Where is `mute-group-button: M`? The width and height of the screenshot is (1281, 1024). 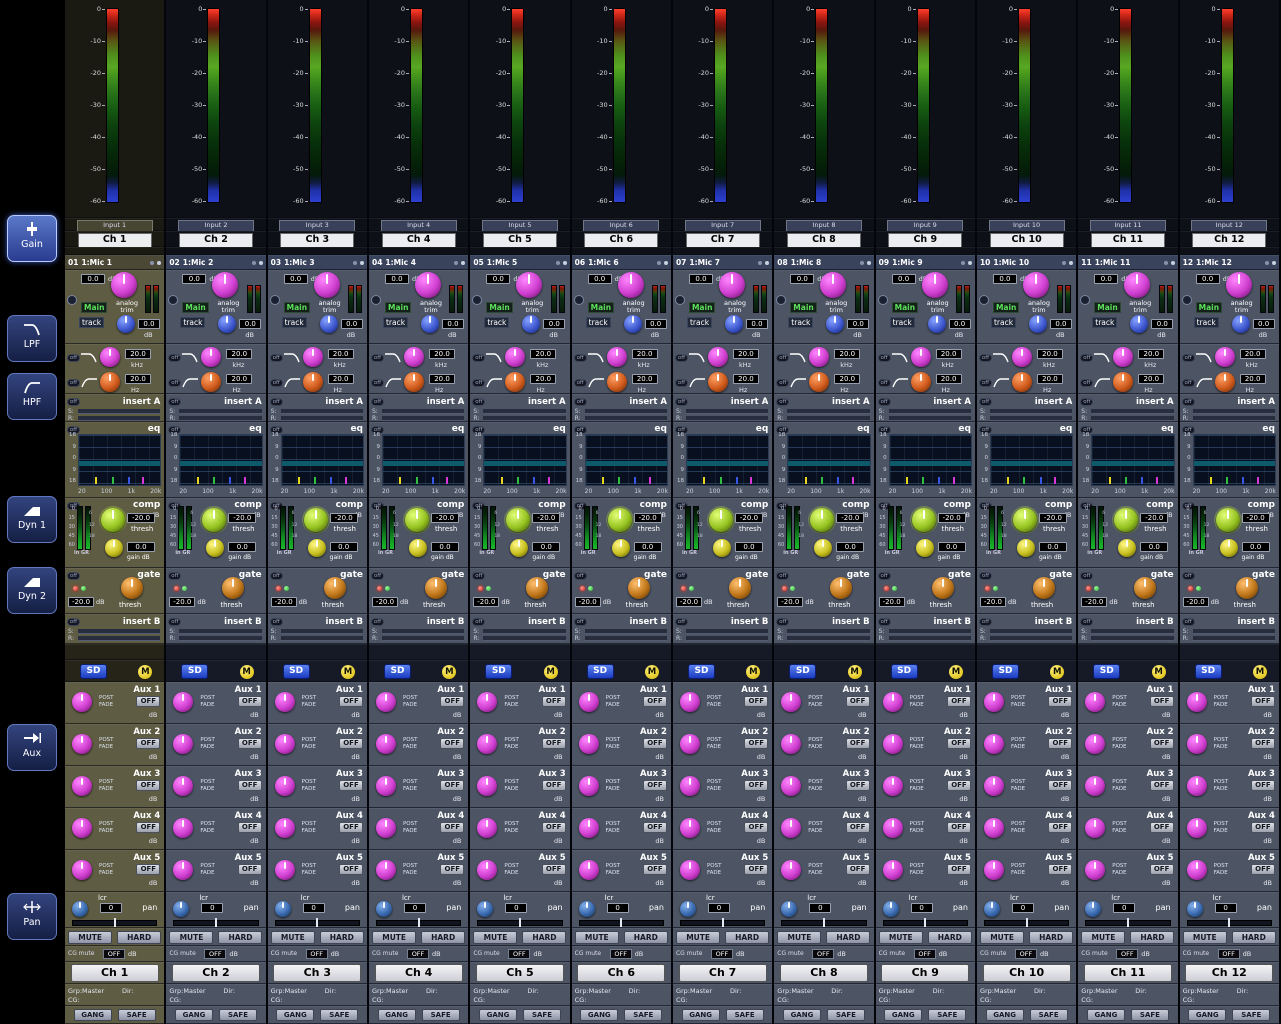 mute-group-button: M is located at coordinates (145, 672).